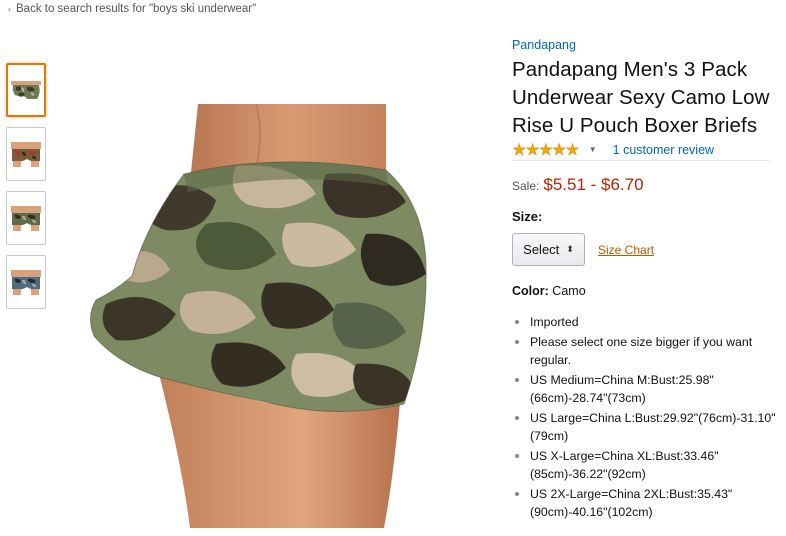 The height and width of the screenshot is (536, 786). I want to click on size-select-dropdown: Select ⬍, so click(548, 249).